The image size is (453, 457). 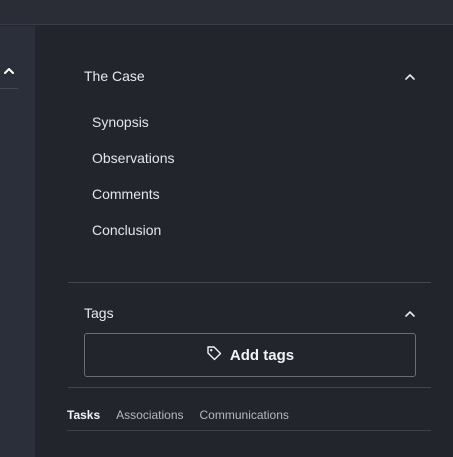 What do you see at coordinates (250, 76) in the screenshot?
I see `case-section-header: The Case` at bounding box center [250, 76].